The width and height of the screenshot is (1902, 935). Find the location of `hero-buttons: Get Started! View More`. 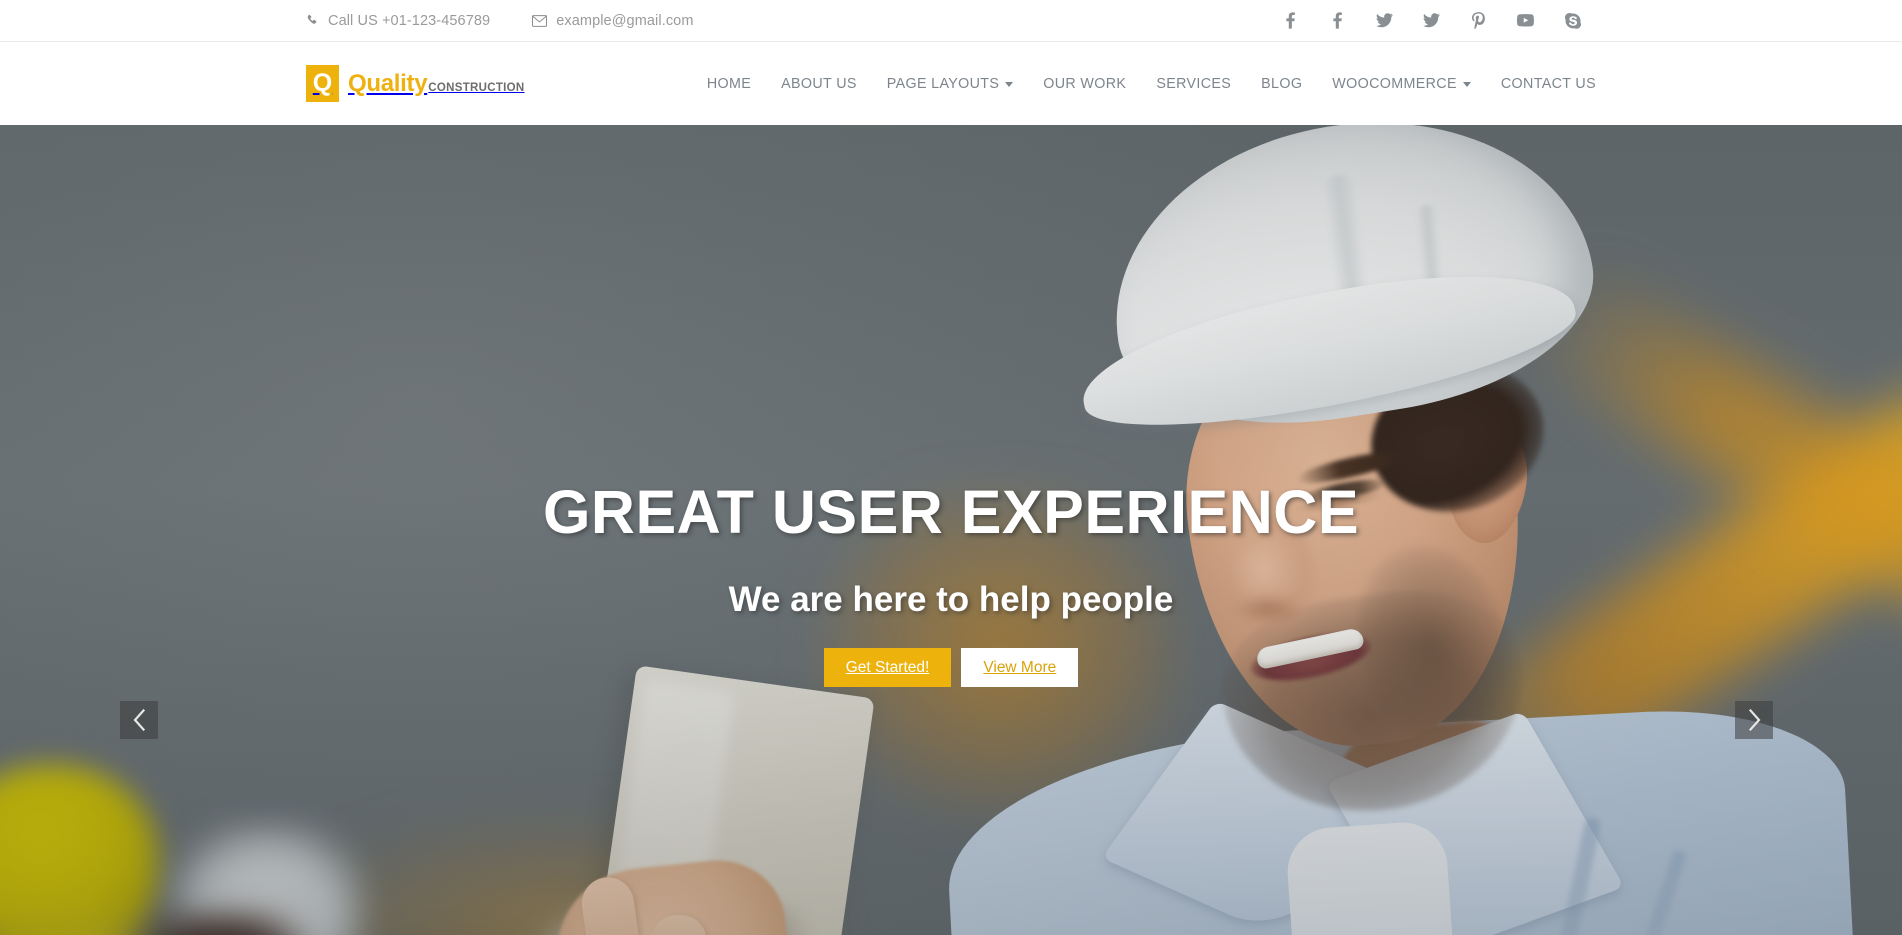

hero-buttons: Get Started! View More is located at coordinates (951, 668).